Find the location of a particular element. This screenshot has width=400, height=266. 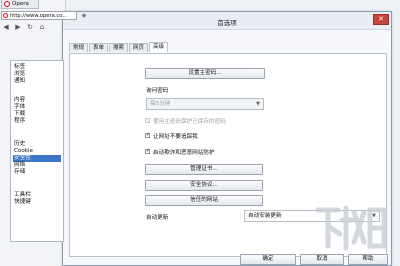

category-item: 标签 is located at coordinates (37, 67).